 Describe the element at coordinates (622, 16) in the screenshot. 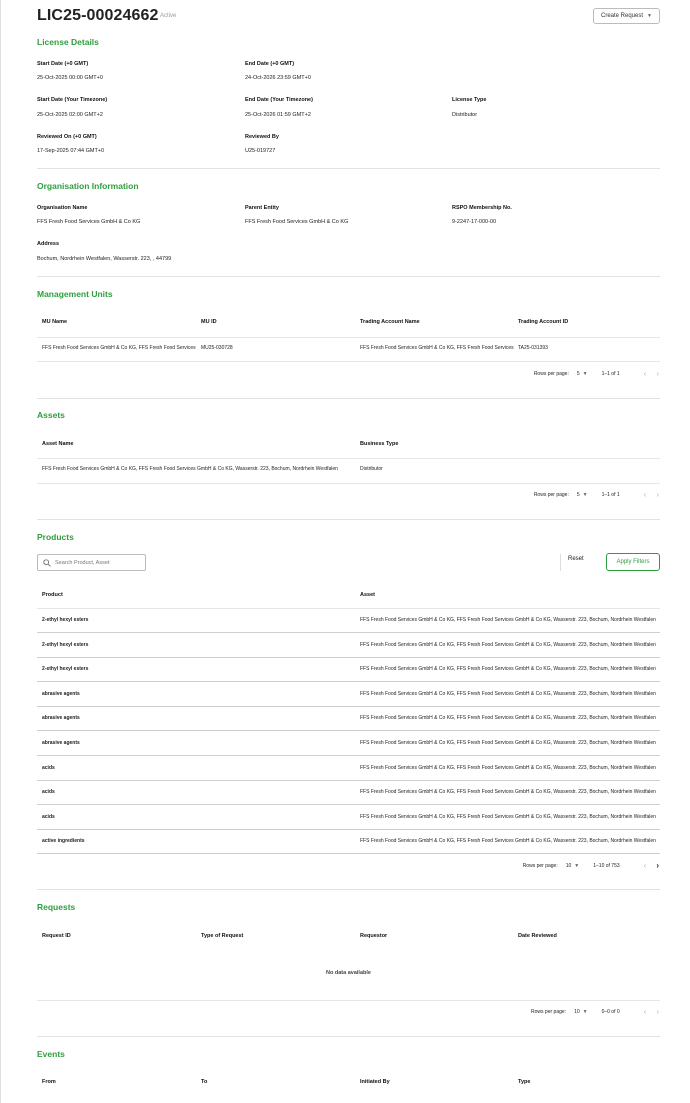

I see `create-request-label: Create Request` at that location.